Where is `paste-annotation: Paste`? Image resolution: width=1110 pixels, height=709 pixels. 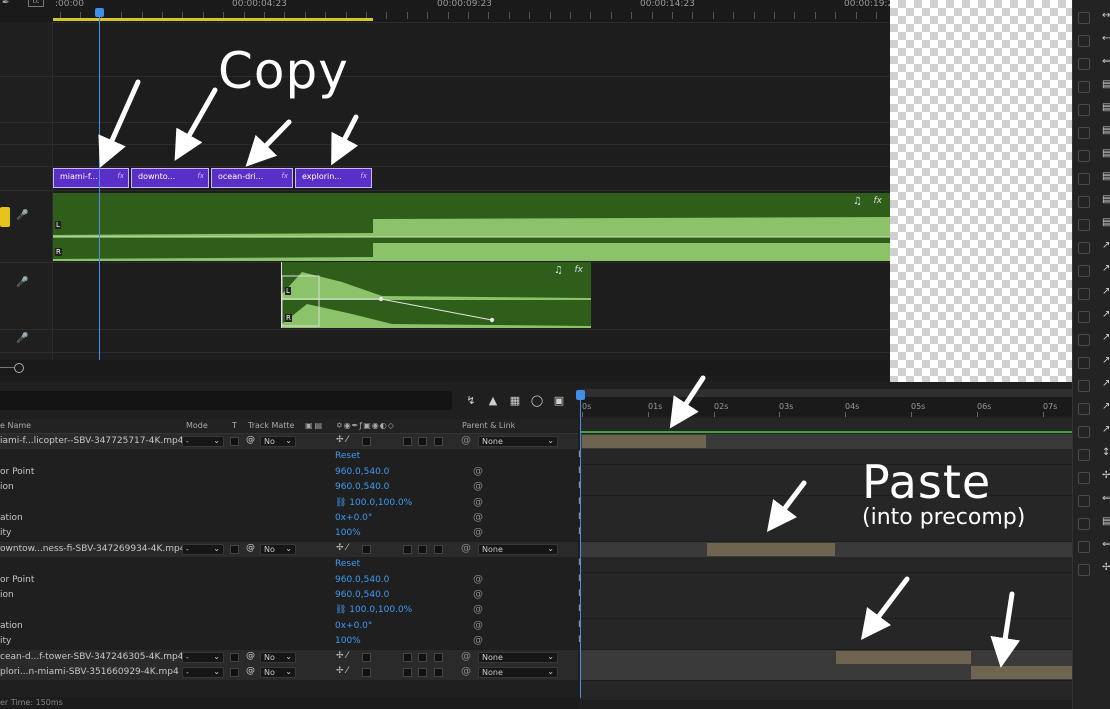
paste-annotation: Paste is located at coordinates (927, 482).